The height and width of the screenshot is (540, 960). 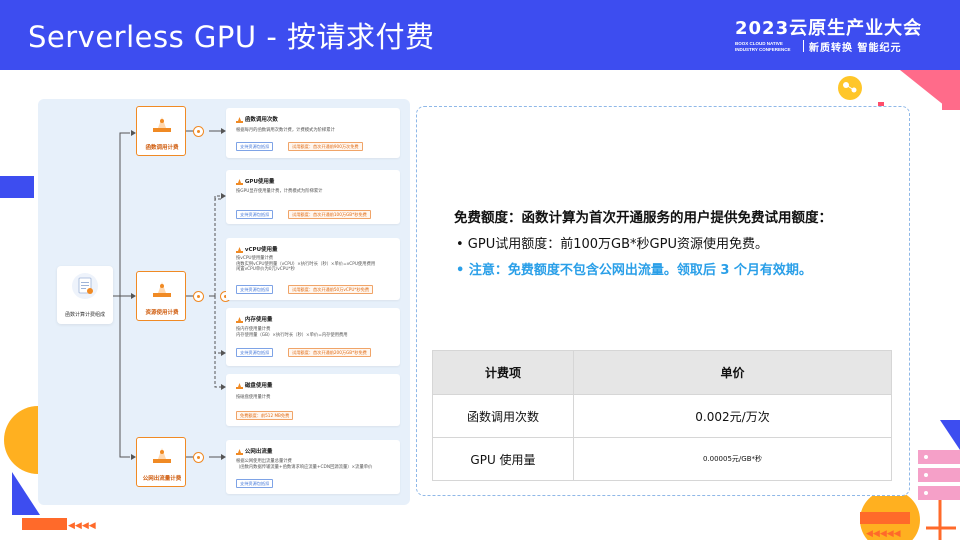 I want to click on category-label-resource: 资源使用计费, so click(x=162, y=313).